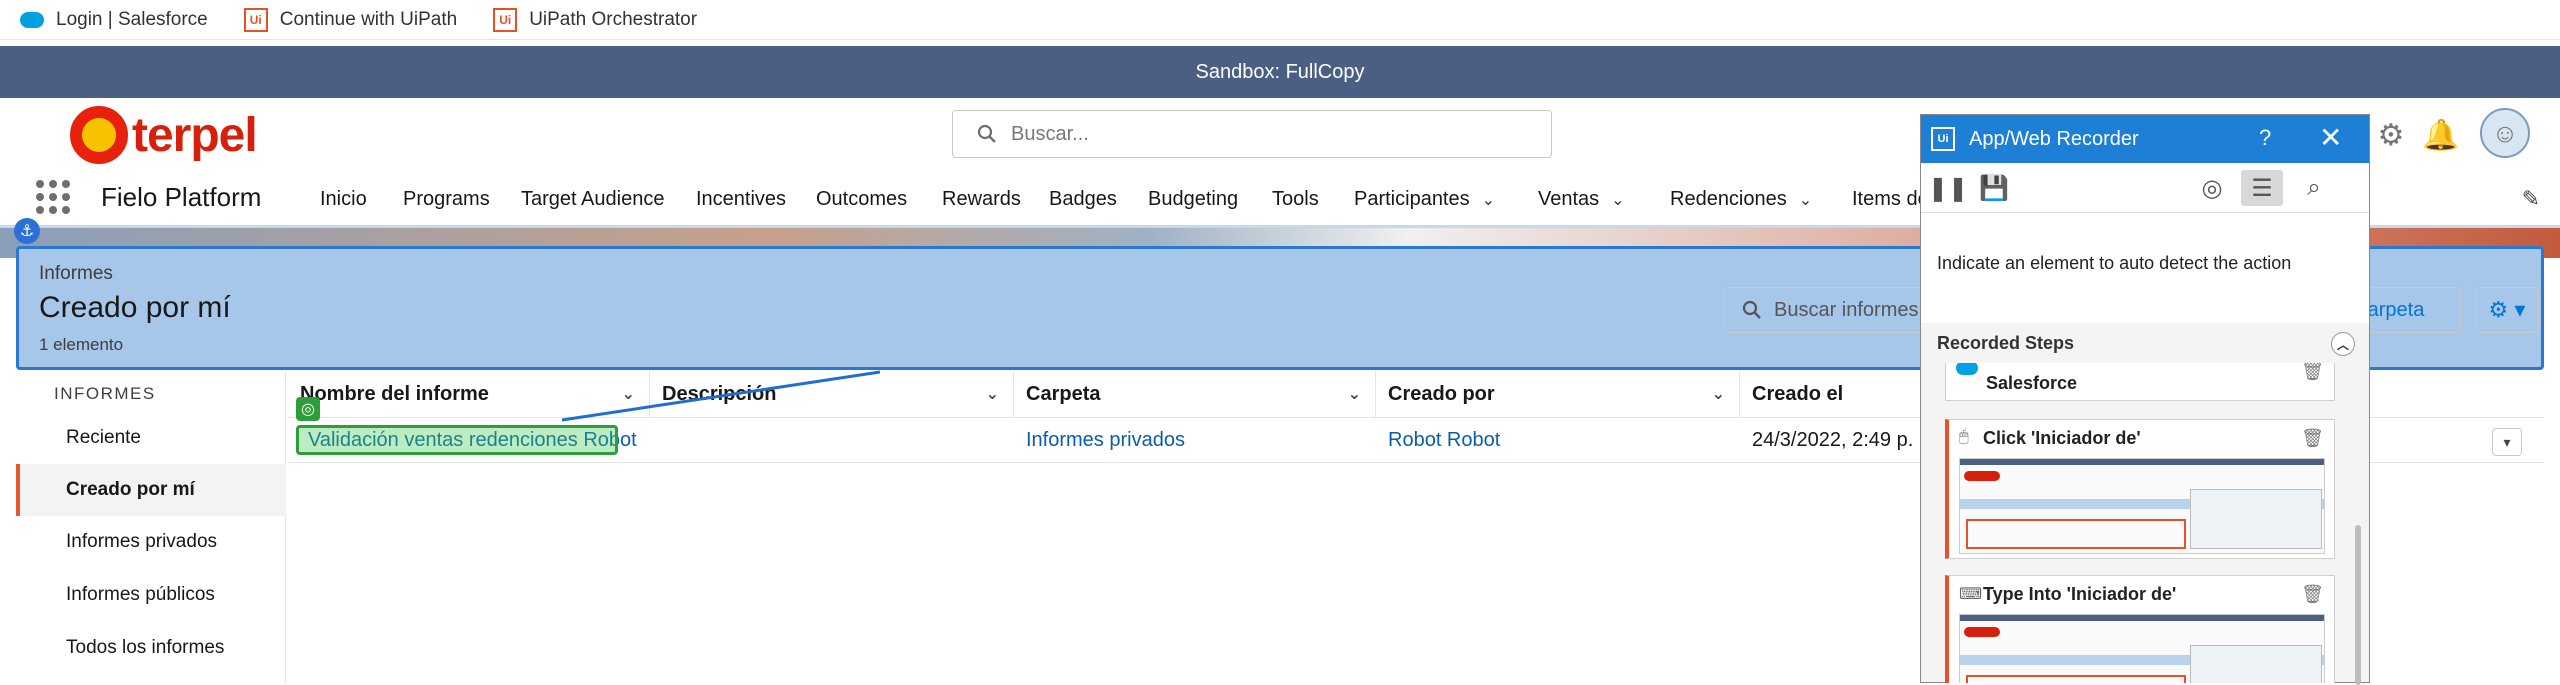 The image size is (2560, 685). What do you see at coordinates (2441, 135) in the screenshot?
I see `notifications-bell-icon: 🔔` at bounding box center [2441, 135].